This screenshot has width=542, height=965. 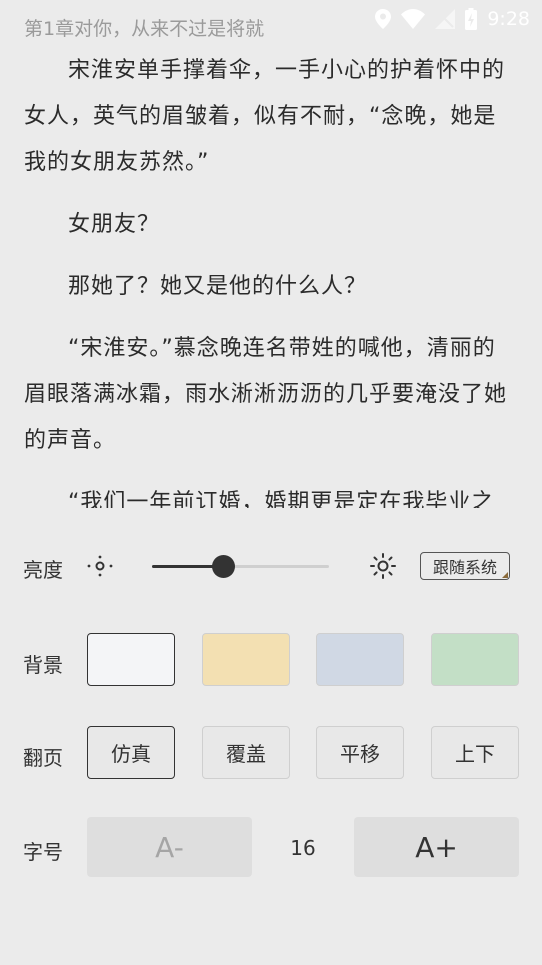 I want to click on location-icon, so click(x=383, y=19).